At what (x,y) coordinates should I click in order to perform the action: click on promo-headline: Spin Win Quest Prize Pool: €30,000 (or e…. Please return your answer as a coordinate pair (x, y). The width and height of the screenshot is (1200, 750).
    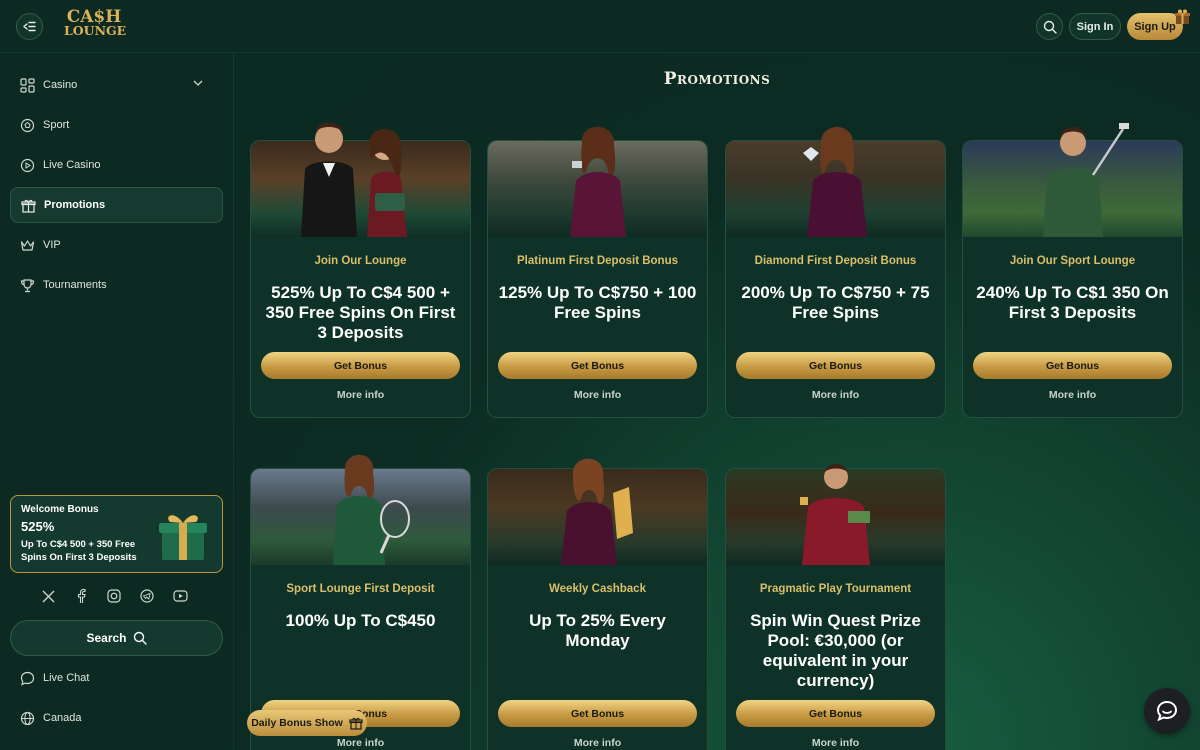
    Looking at the image, I should click on (835, 650).